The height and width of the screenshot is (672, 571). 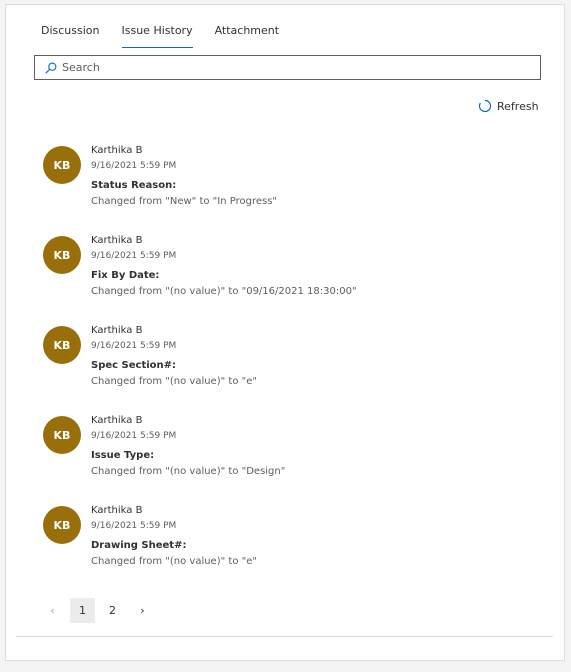 What do you see at coordinates (52, 610) in the screenshot?
I see `prev-page-button: ‹` at bounding box center [52, 610].